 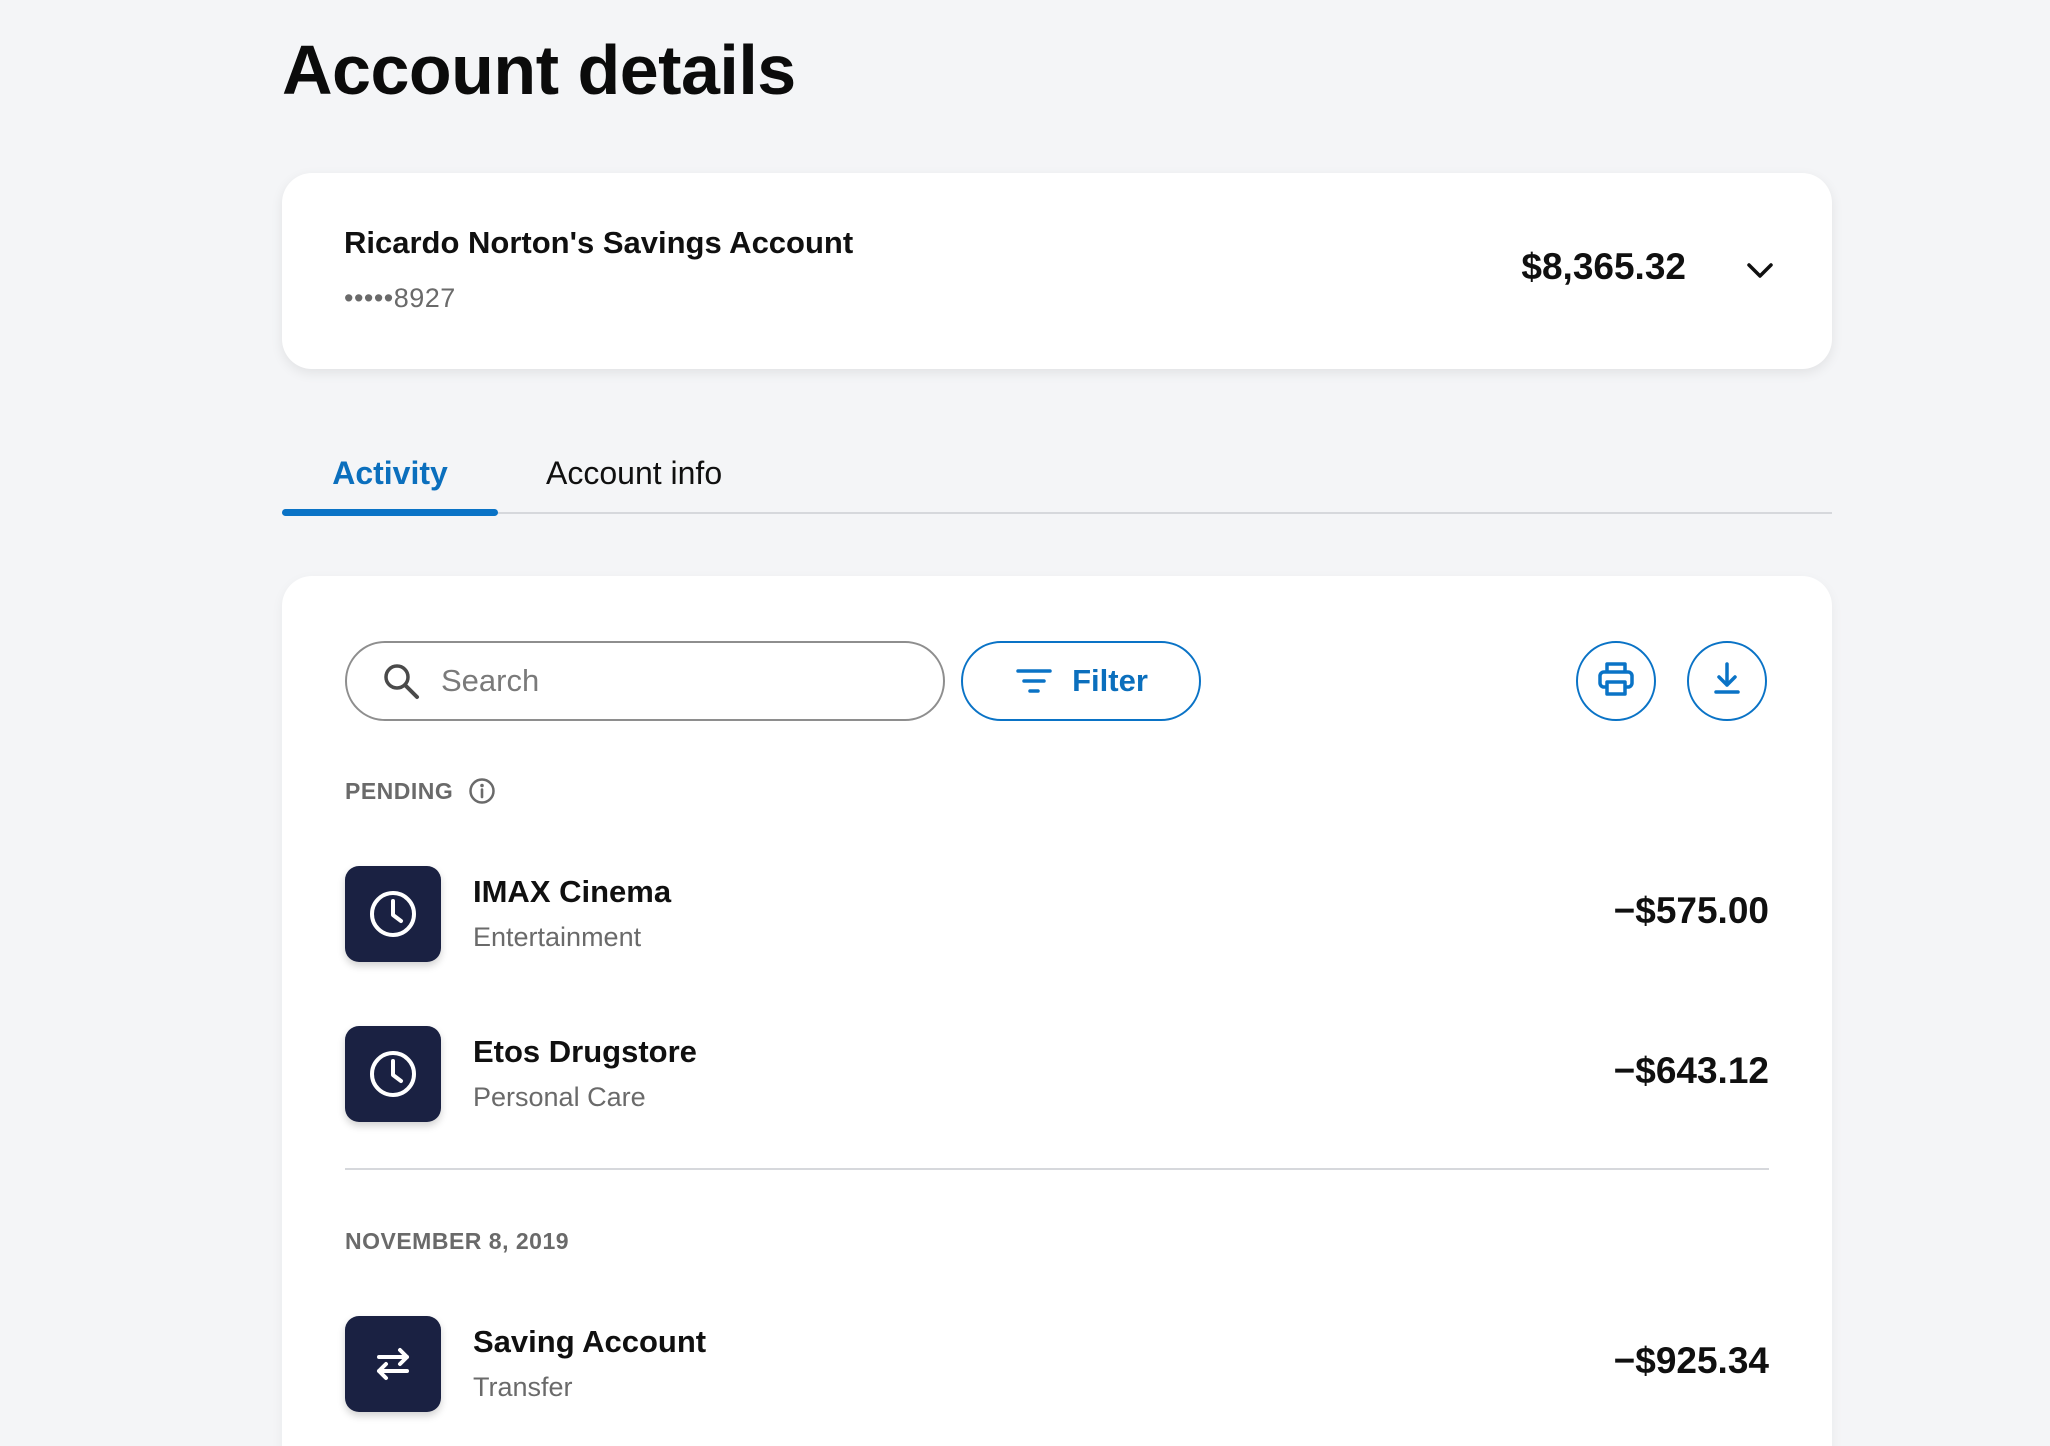 What do you see at coordinates (1057, 1074) in the screenshot?
I see `transaction-row: Etos Drugstore Personal Care −$643.12` at bounding box center [1057, 1074].